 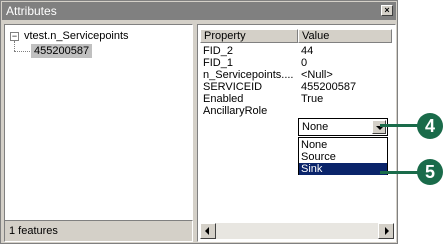 What do you see at coordinates (235, 111) in the screenshot?
I see `property-name: AncillaryRole` at bounding box center [235, 111].